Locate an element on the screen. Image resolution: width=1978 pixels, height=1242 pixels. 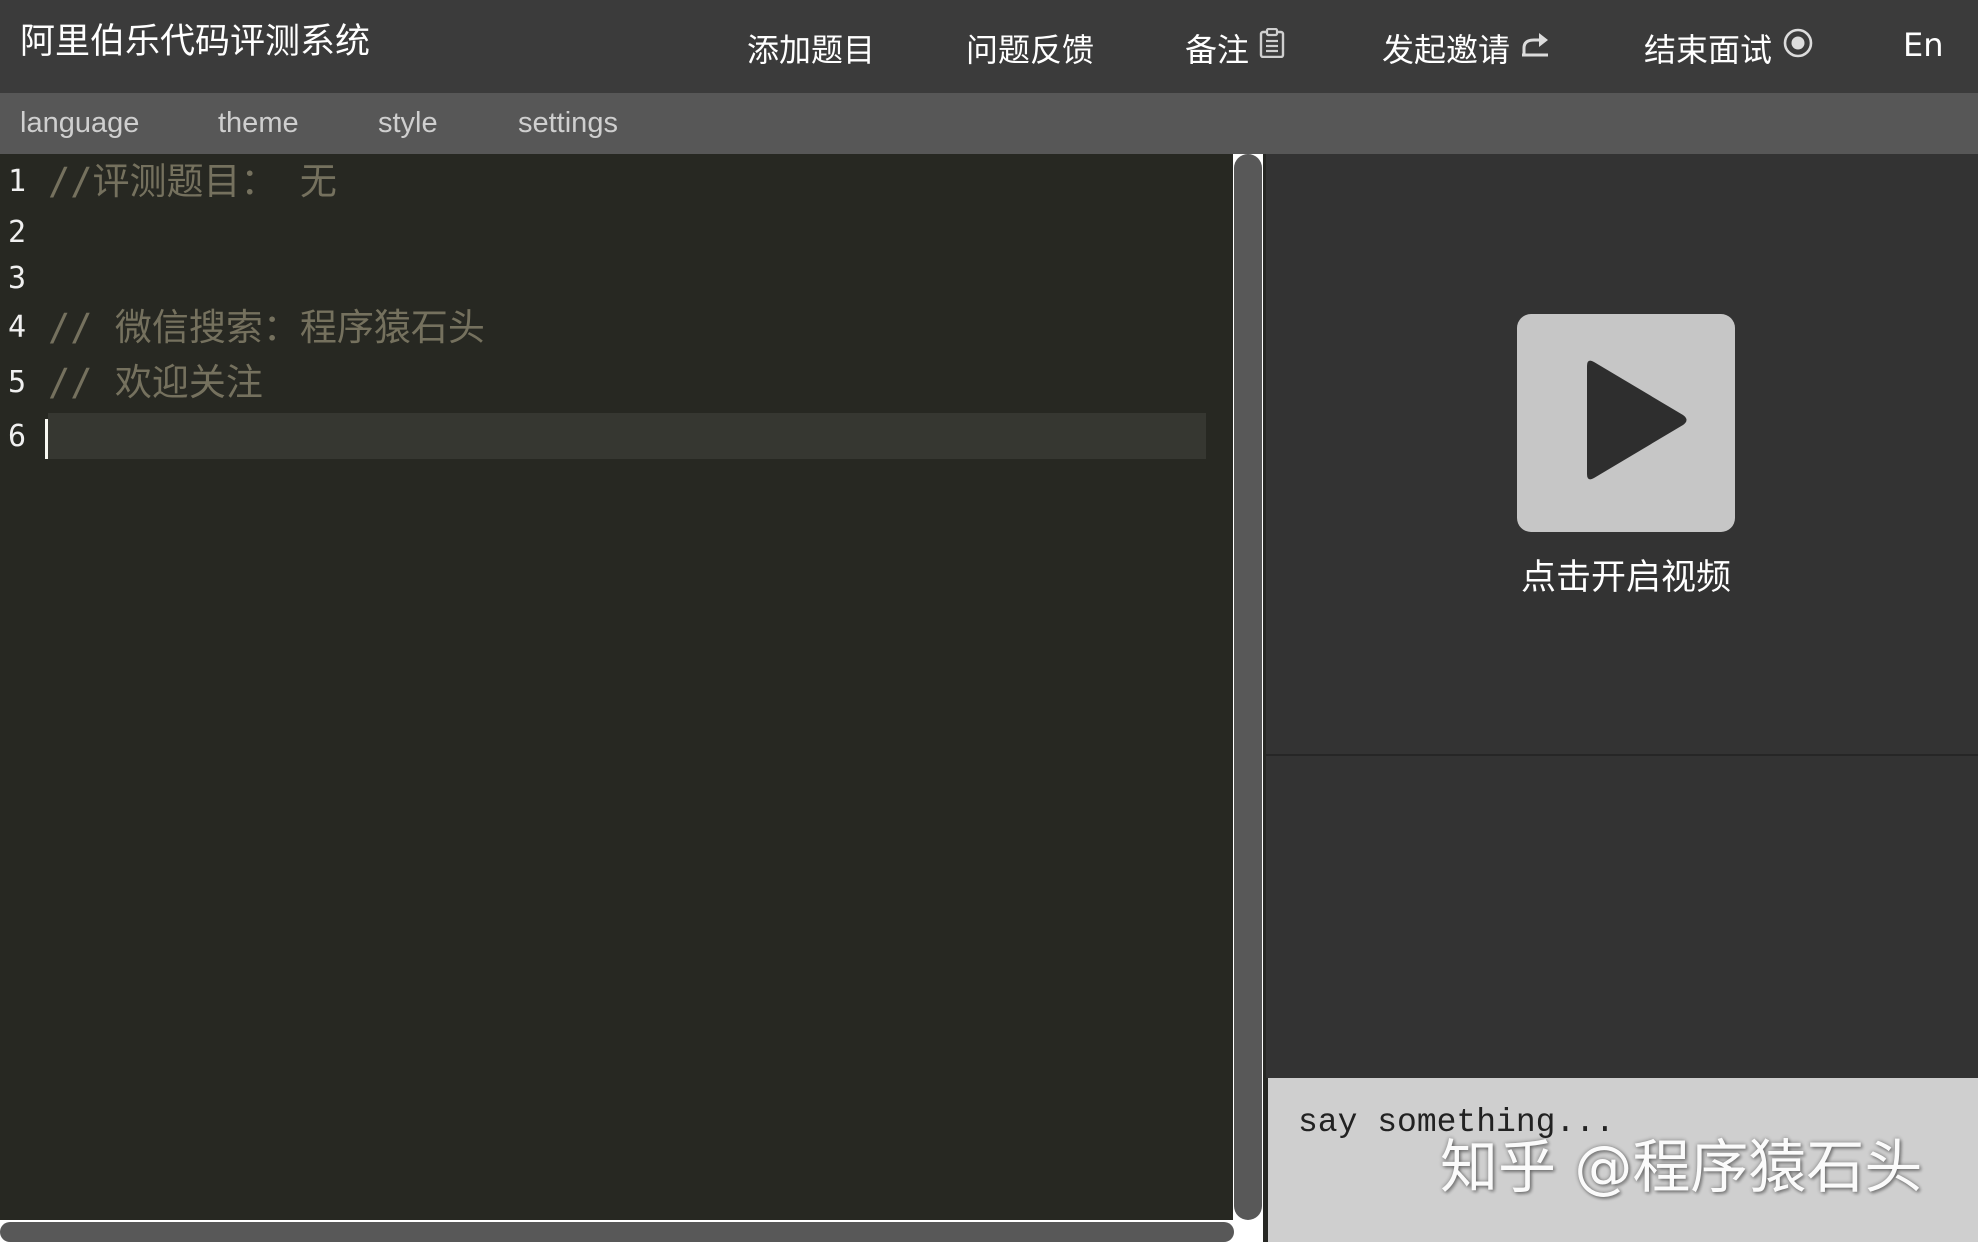
invite-label: 发起邀请 is located at coordinates (1446, 50).